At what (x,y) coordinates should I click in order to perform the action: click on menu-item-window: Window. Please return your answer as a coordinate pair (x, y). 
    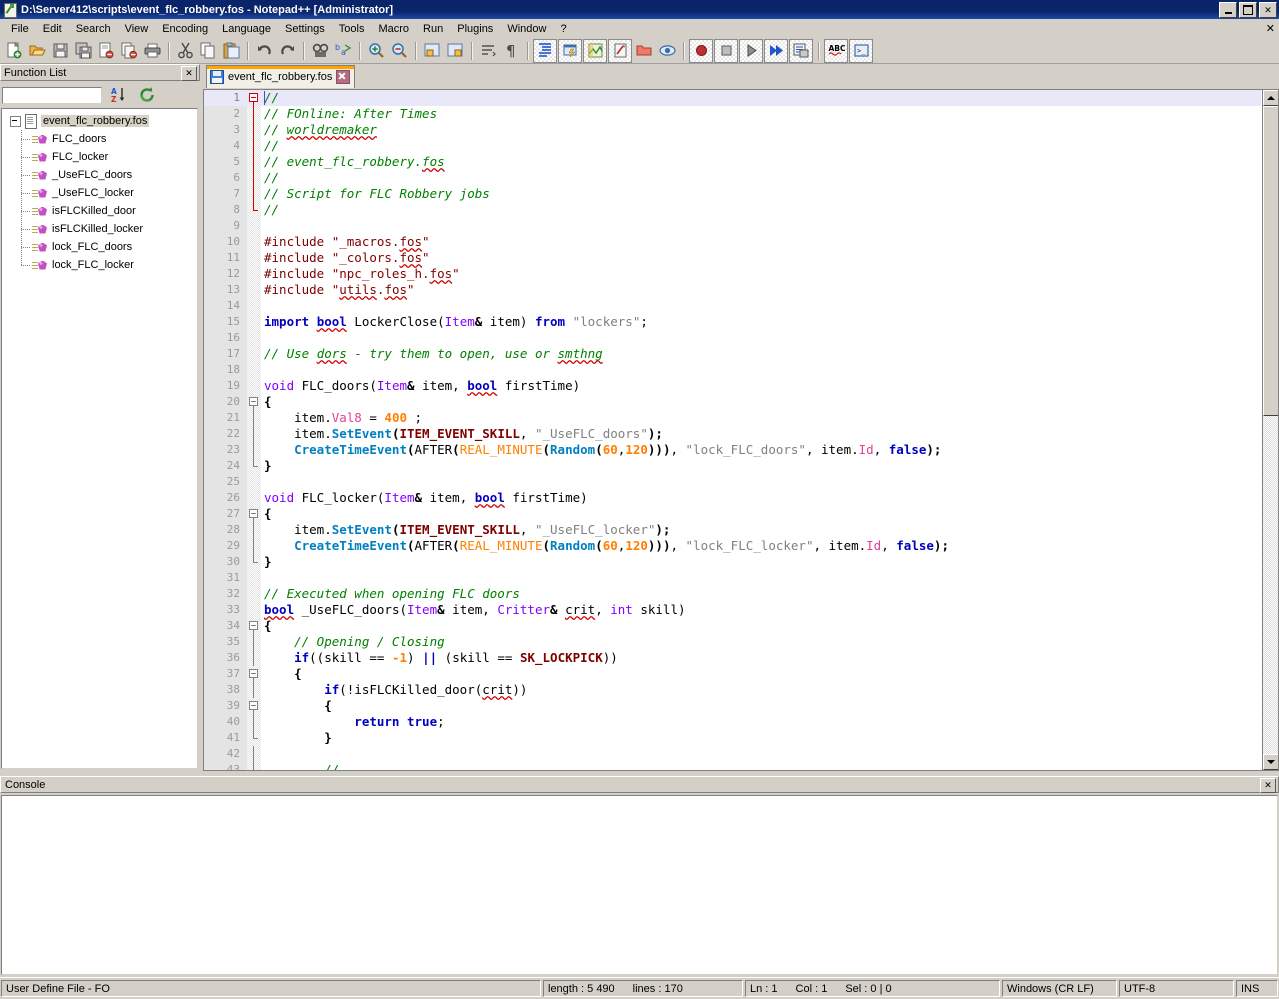
    Looking at the image, I should click on (526, 29).